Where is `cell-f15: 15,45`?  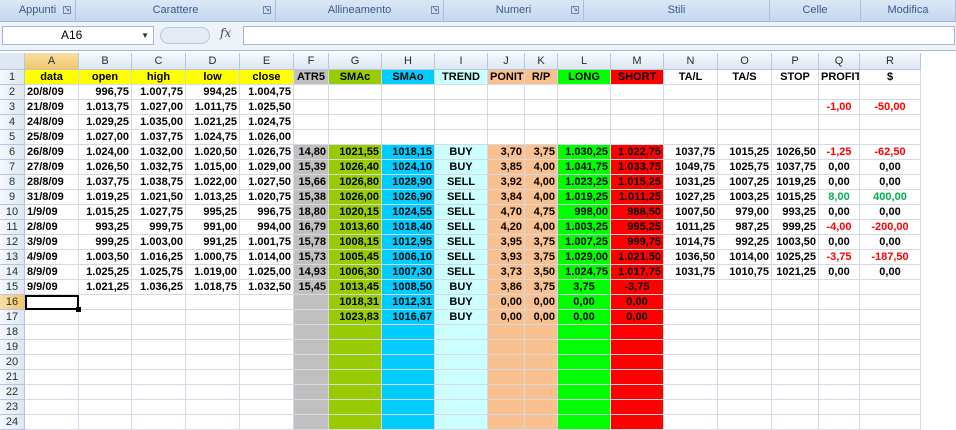
cell-f15: 15,45 is located at coordinates (311, 287).